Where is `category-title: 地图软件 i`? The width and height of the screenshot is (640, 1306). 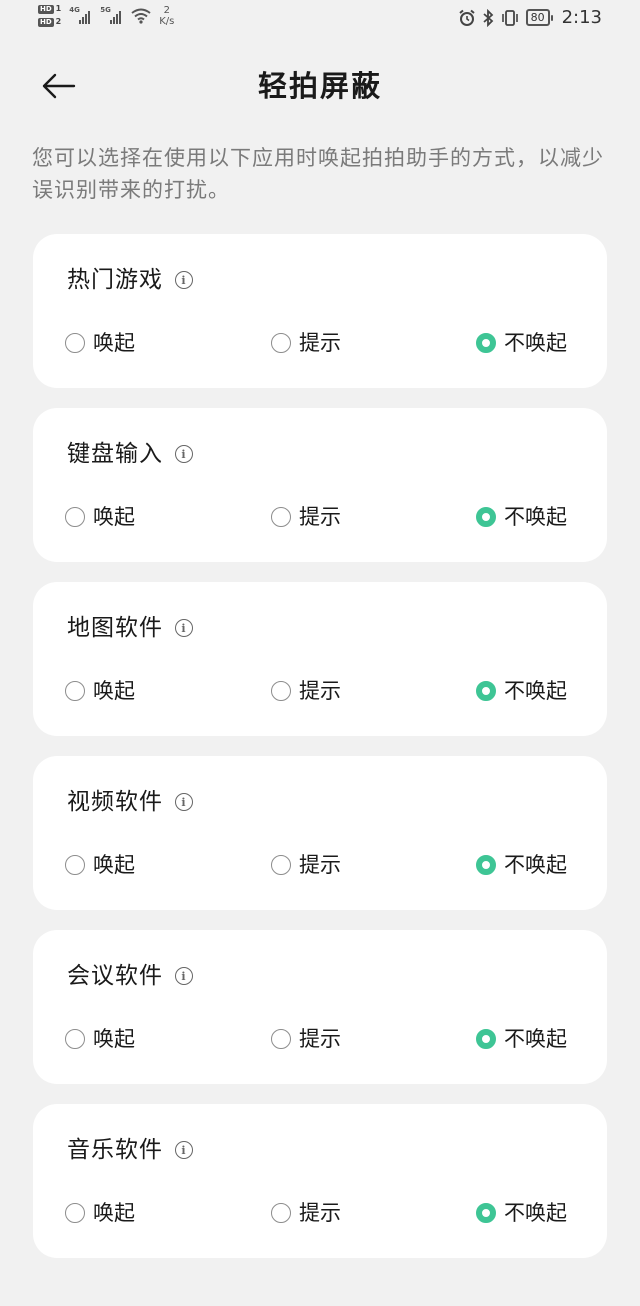
category-title: 地图软件 i is located at coordinates (130, 628).